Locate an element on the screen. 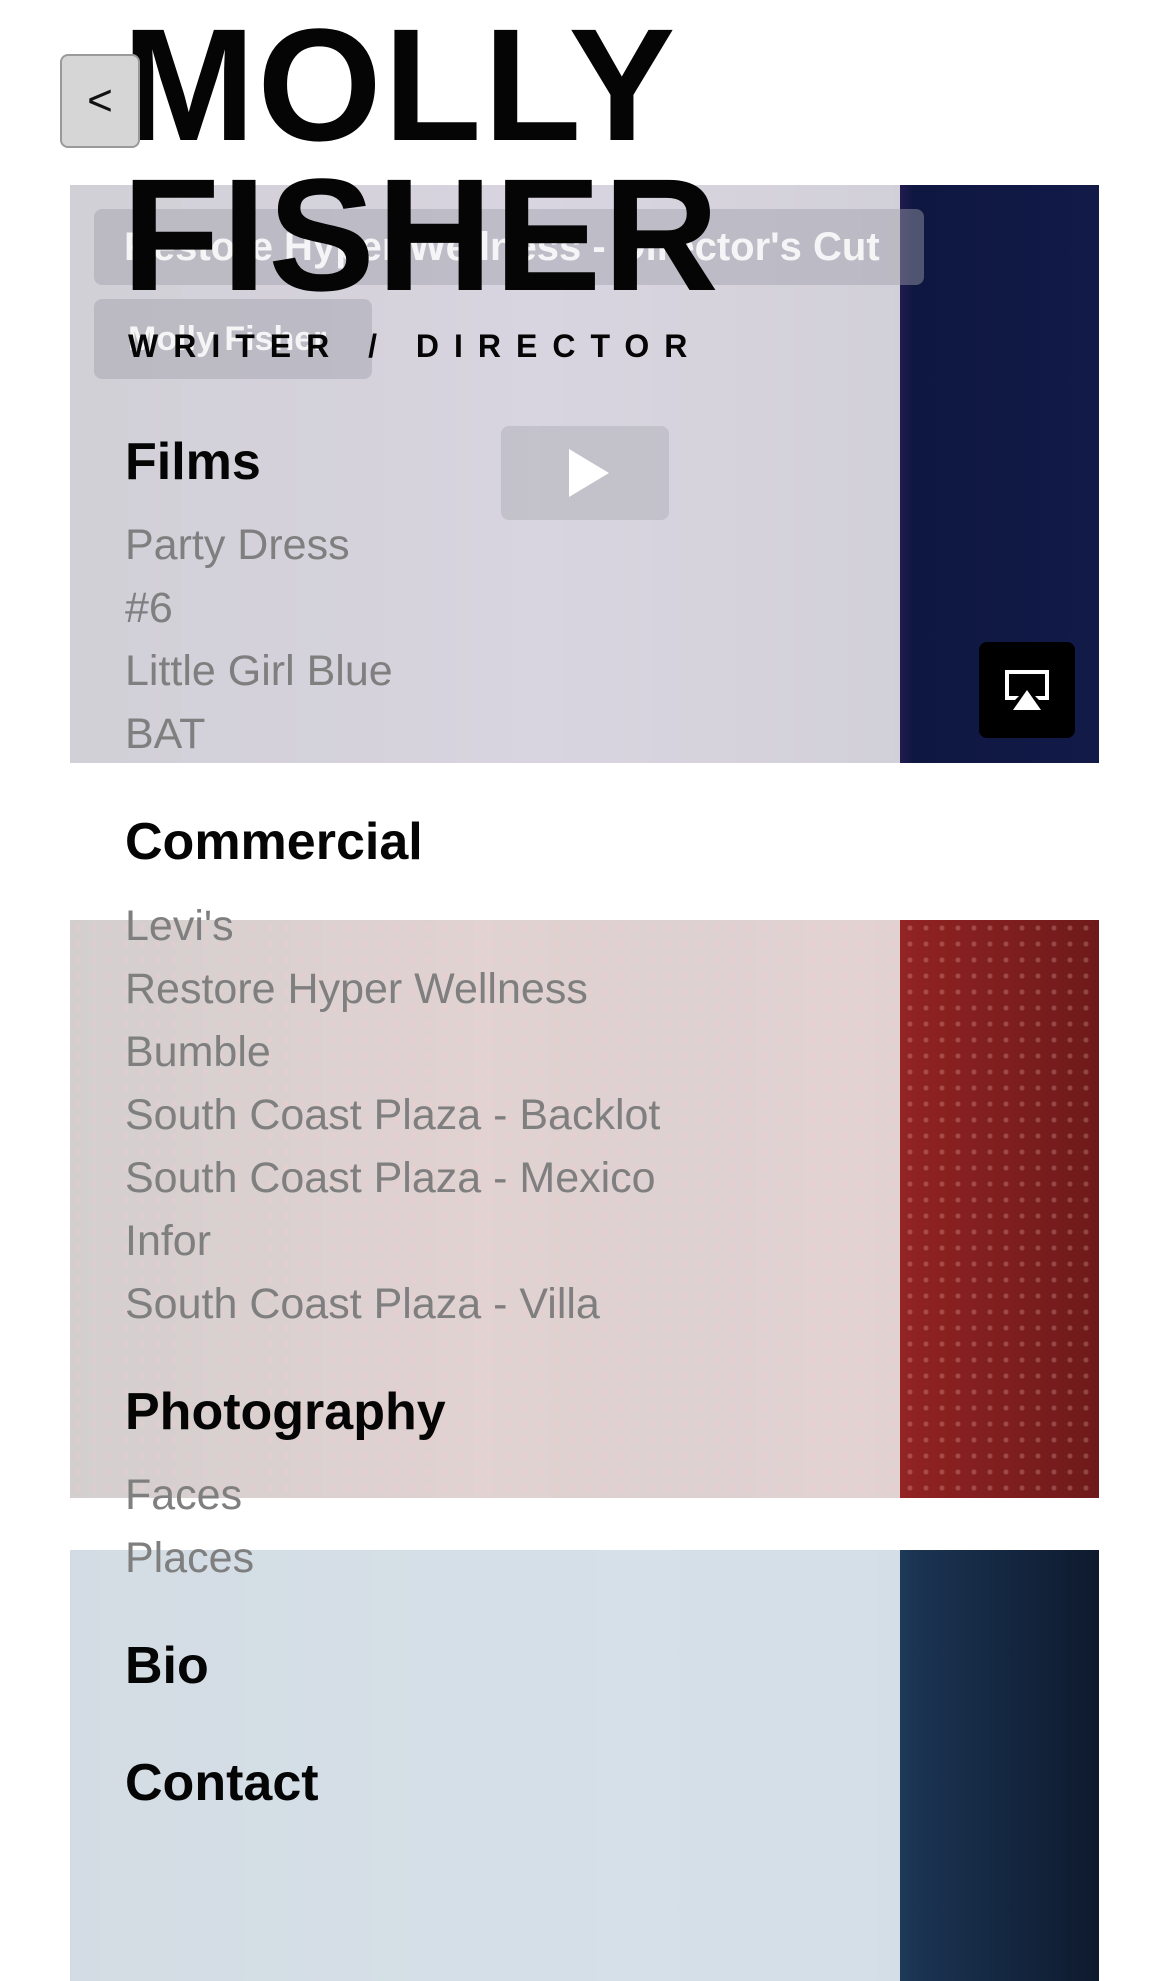 This screenshot has height=1981, width=1170. nav-item-south-coast-plaza-mexico: South Coast Plaza - Mexico is located at coordinates (392, 1178).